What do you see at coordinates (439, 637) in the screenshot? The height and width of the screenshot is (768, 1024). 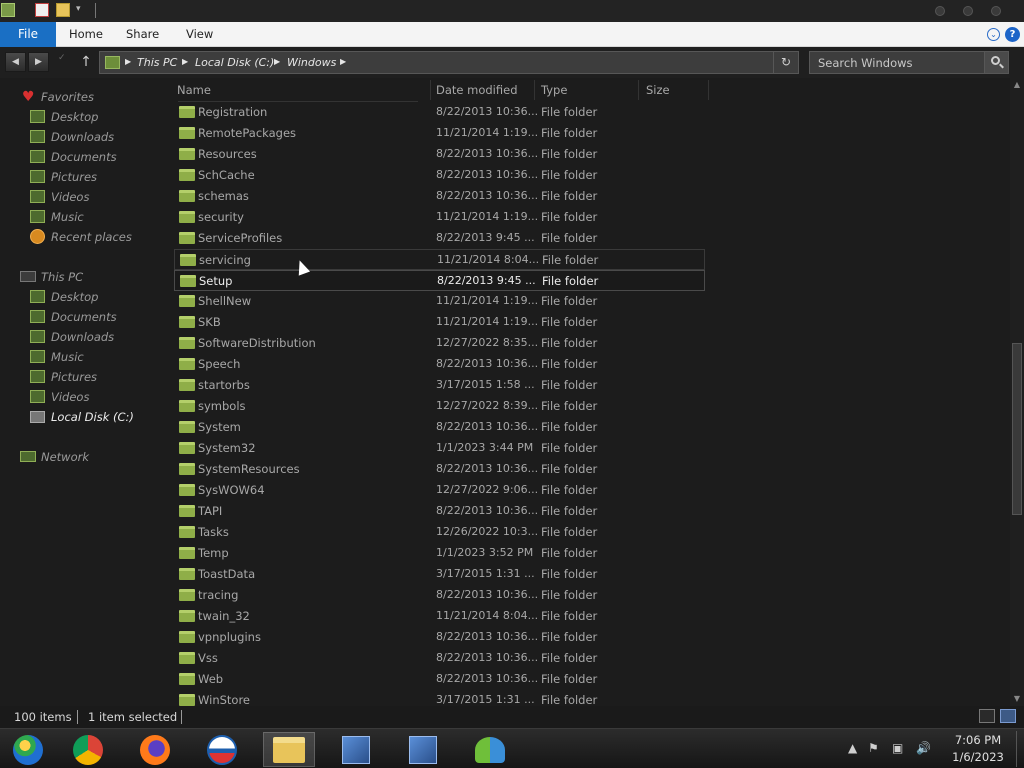 I see `table-row: vpnplugins 8/22/2013 10:36... File folder` at bounding box center [439, 637].